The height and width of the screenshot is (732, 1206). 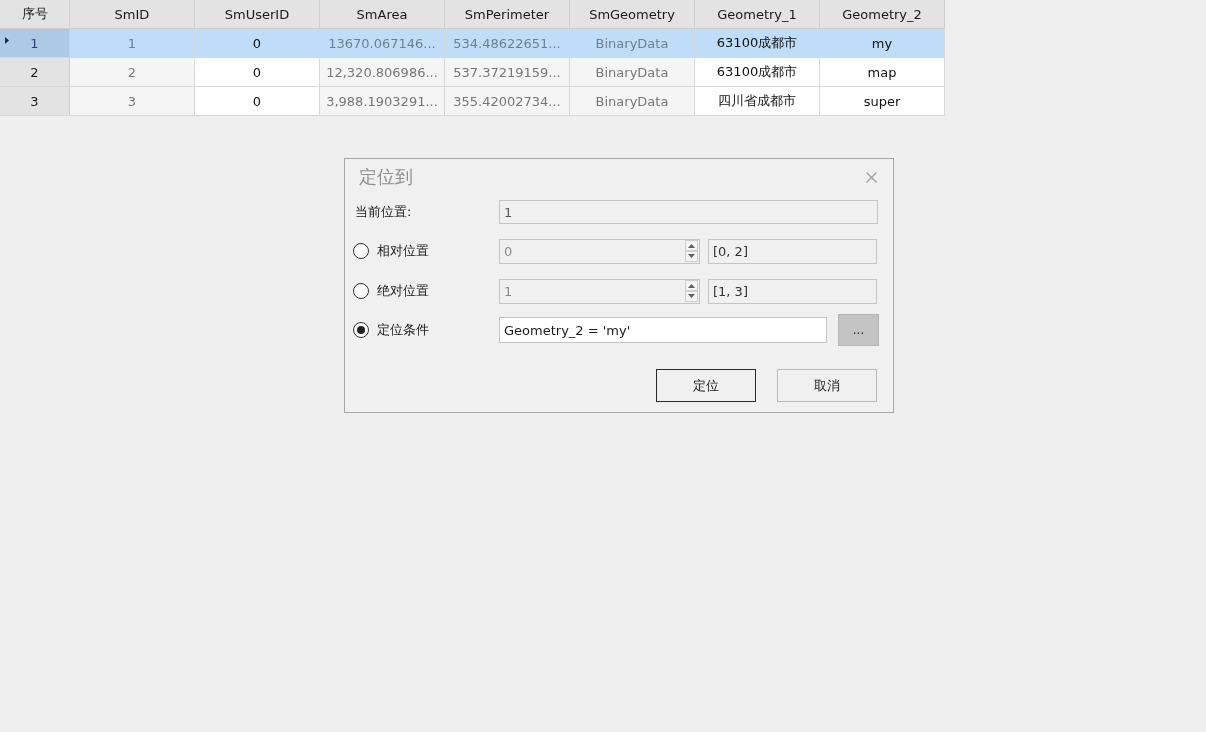 What do you see at coordinates (132, 14) in the screenshot?
I see `column-header: SmID` at bounding box center [132, 14].